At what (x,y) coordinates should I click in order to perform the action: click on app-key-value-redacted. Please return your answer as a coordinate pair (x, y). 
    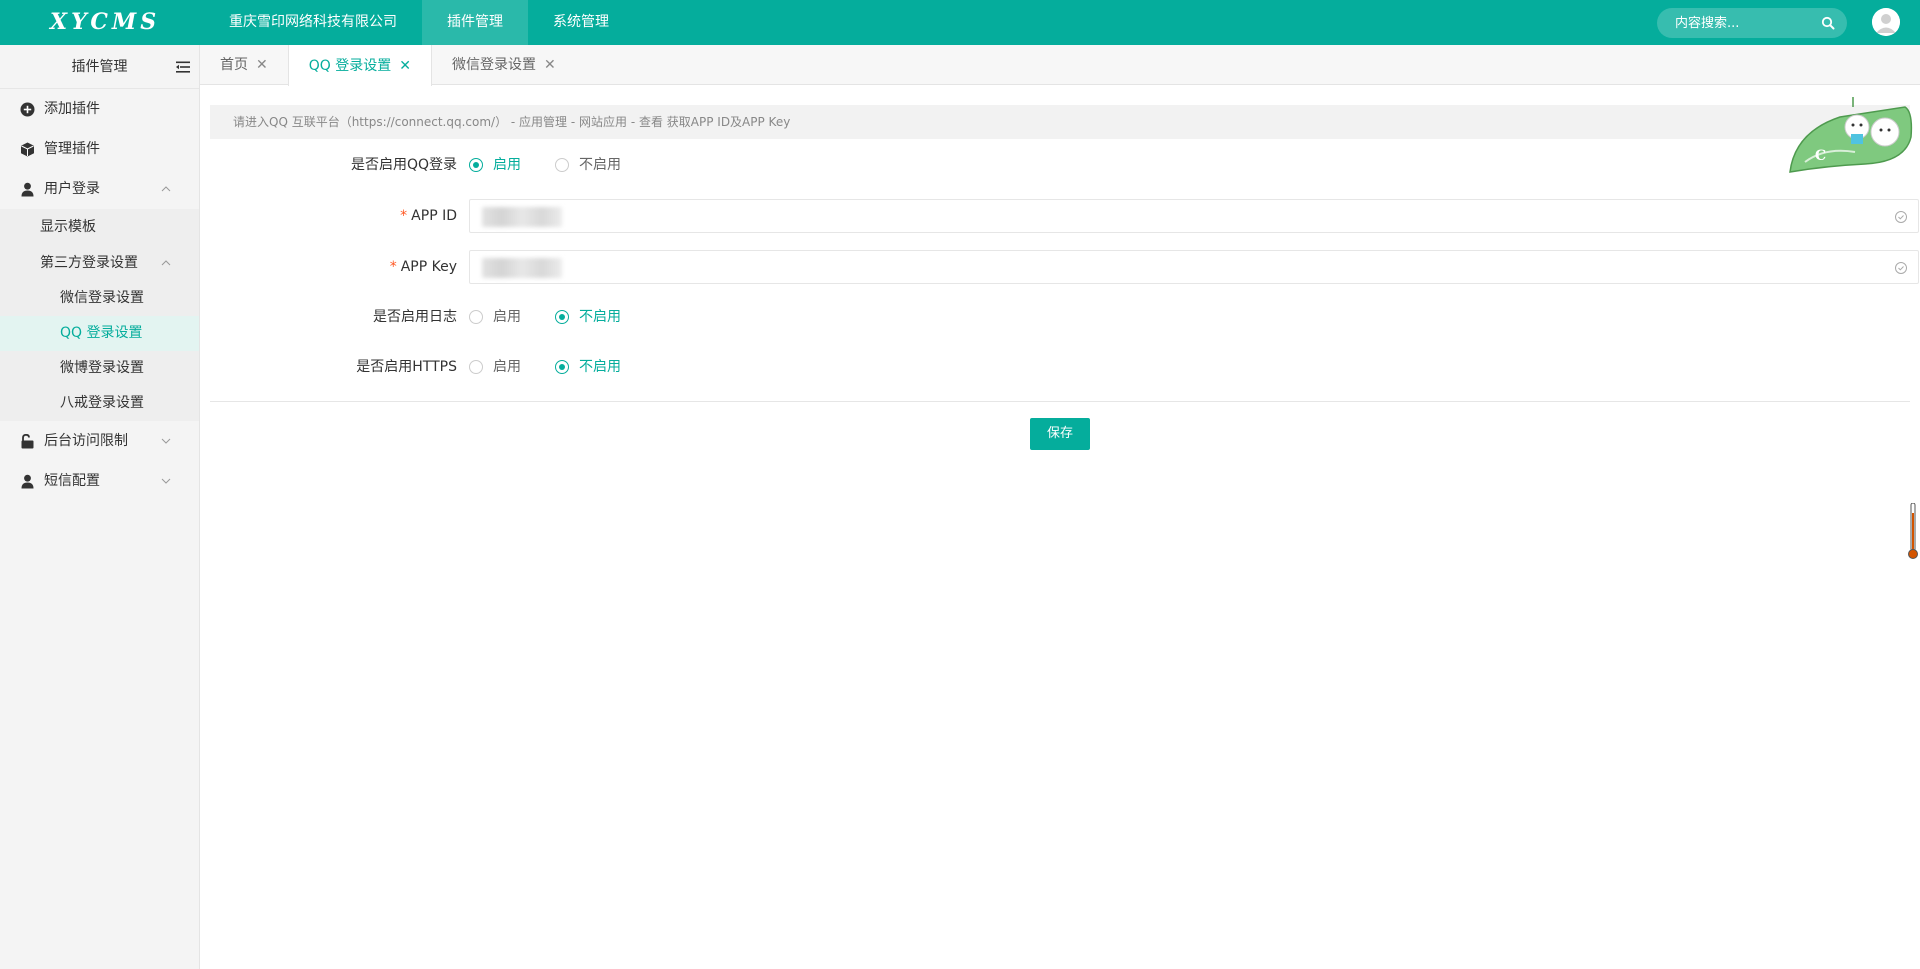
    Looking at the image, I should click on (522, 268).